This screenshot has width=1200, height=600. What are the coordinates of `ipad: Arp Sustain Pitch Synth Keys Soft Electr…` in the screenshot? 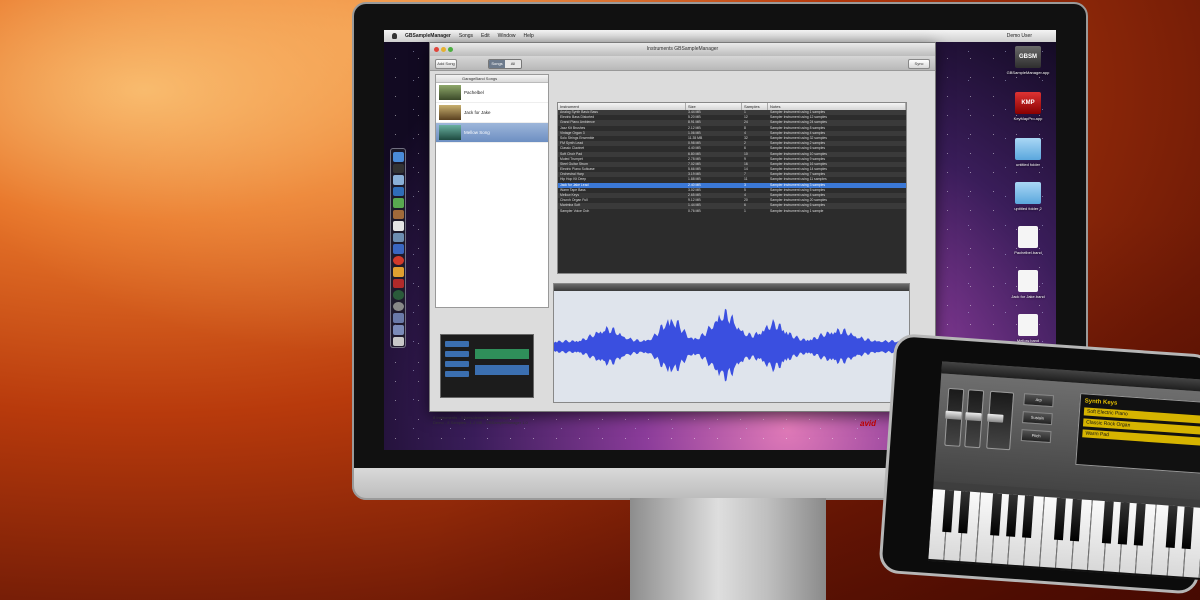 It's located at (1039, 464).